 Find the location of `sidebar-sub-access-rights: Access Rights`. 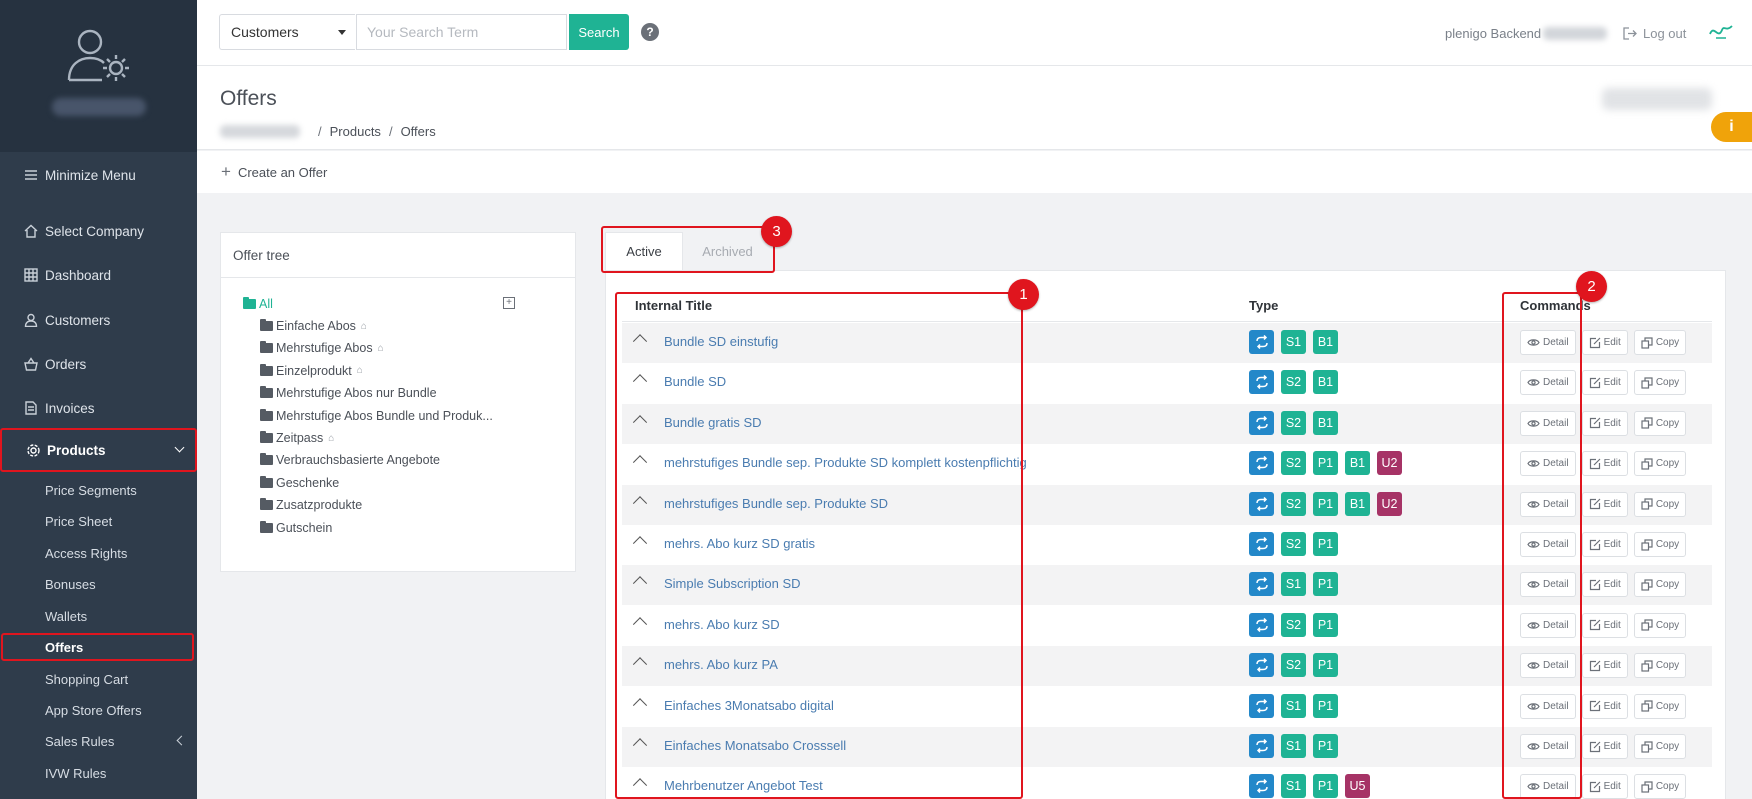

sidebar-sub-access-rights: Access Rights is located at coordinates (98, 553).